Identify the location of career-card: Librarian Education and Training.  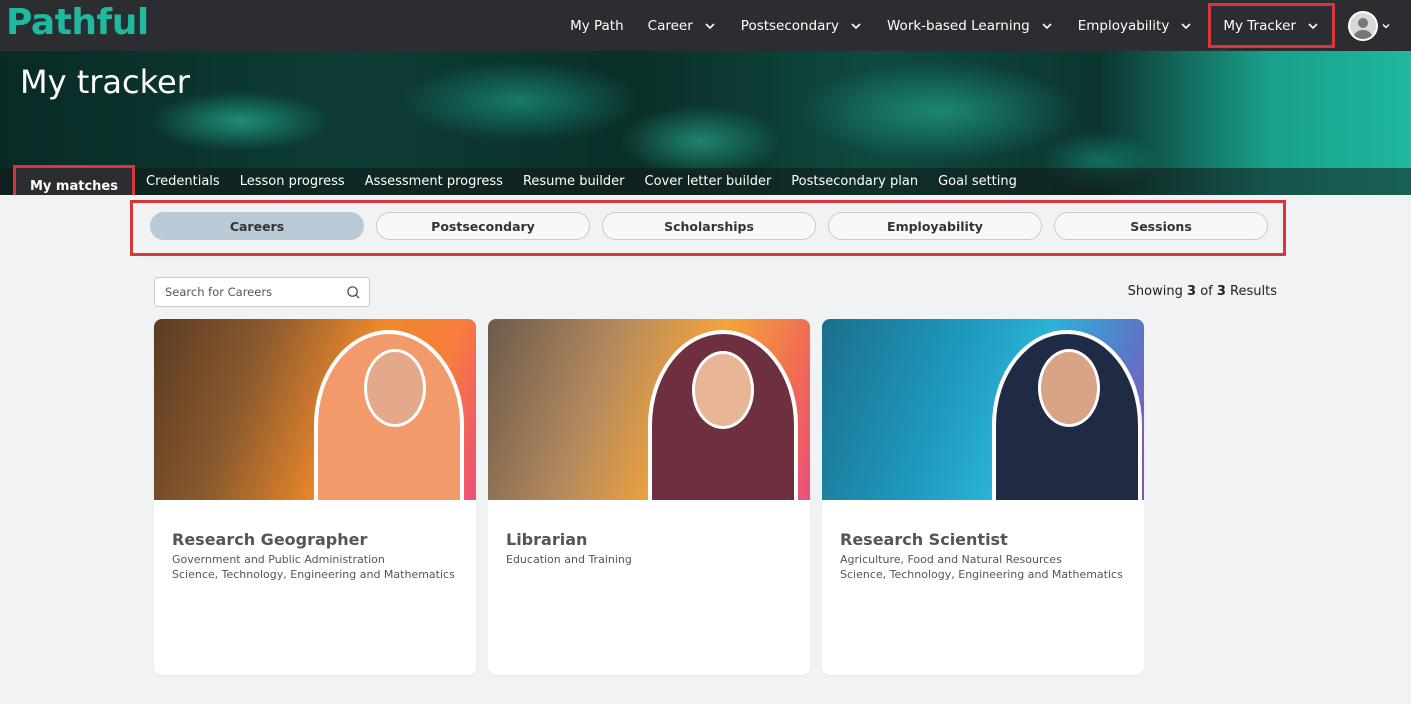
(649, 497).